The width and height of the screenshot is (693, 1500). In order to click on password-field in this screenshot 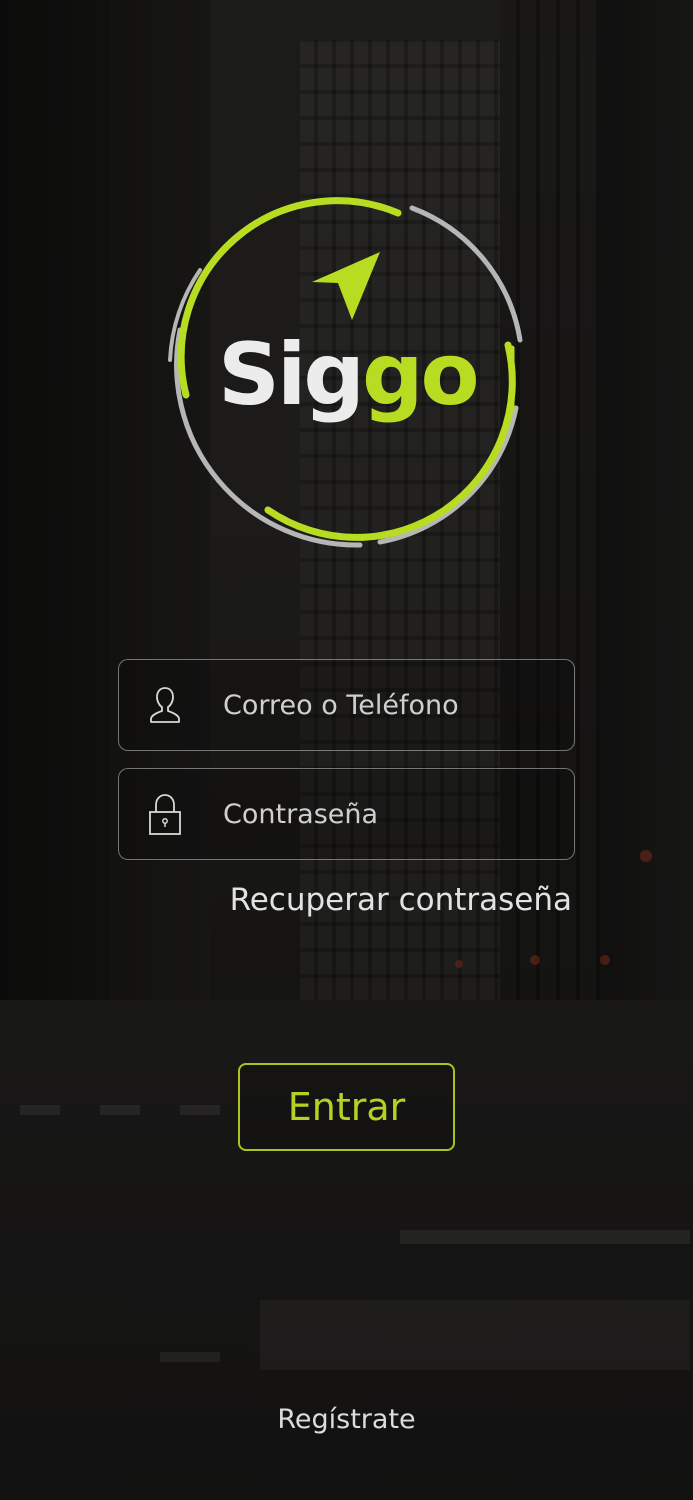, I will do `click(346, 814)`.